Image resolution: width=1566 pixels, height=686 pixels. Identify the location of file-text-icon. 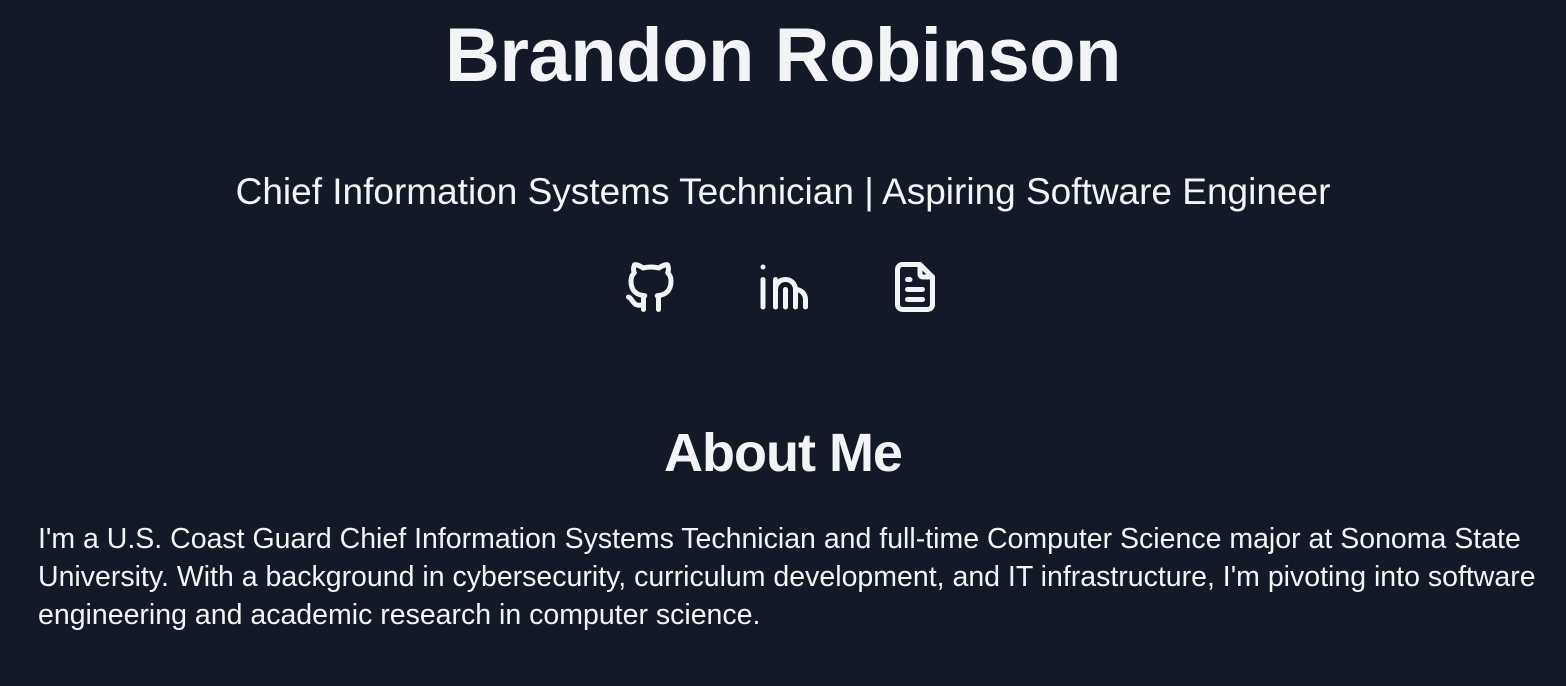
(915, 287).